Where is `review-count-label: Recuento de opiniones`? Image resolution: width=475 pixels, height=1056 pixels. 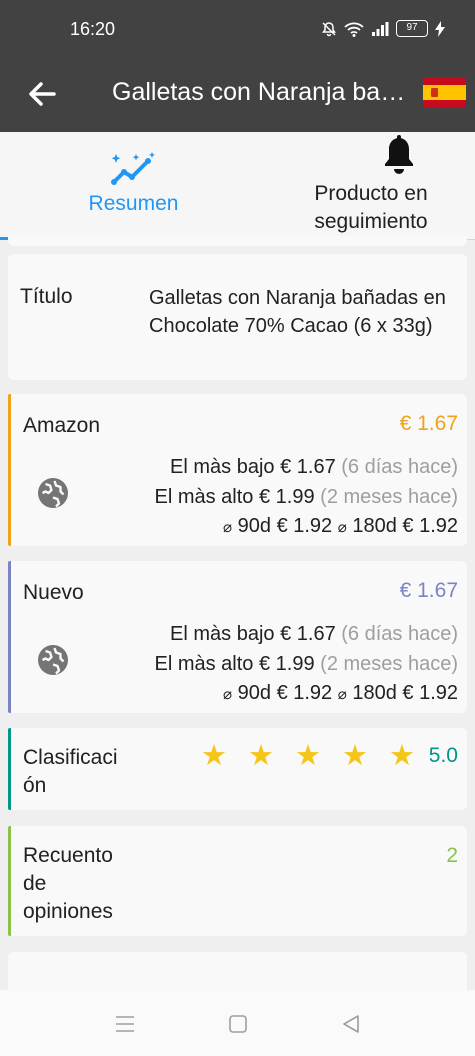 review-count-label: Recuento de opiniones is located at coordinates (68, 883).